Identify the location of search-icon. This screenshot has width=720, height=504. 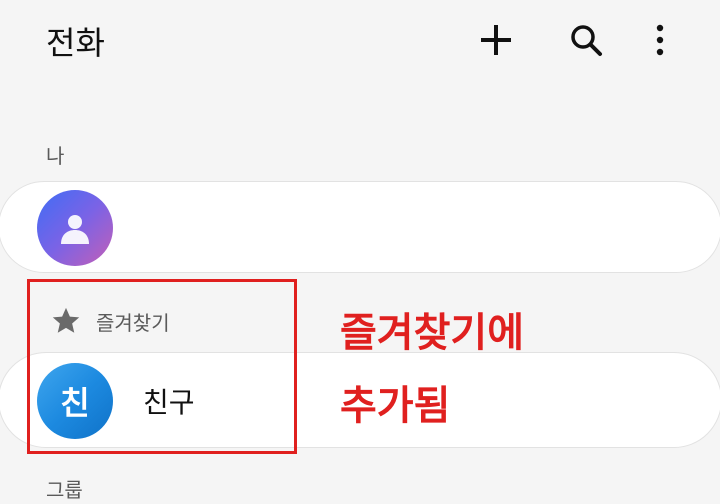
(586, 40).